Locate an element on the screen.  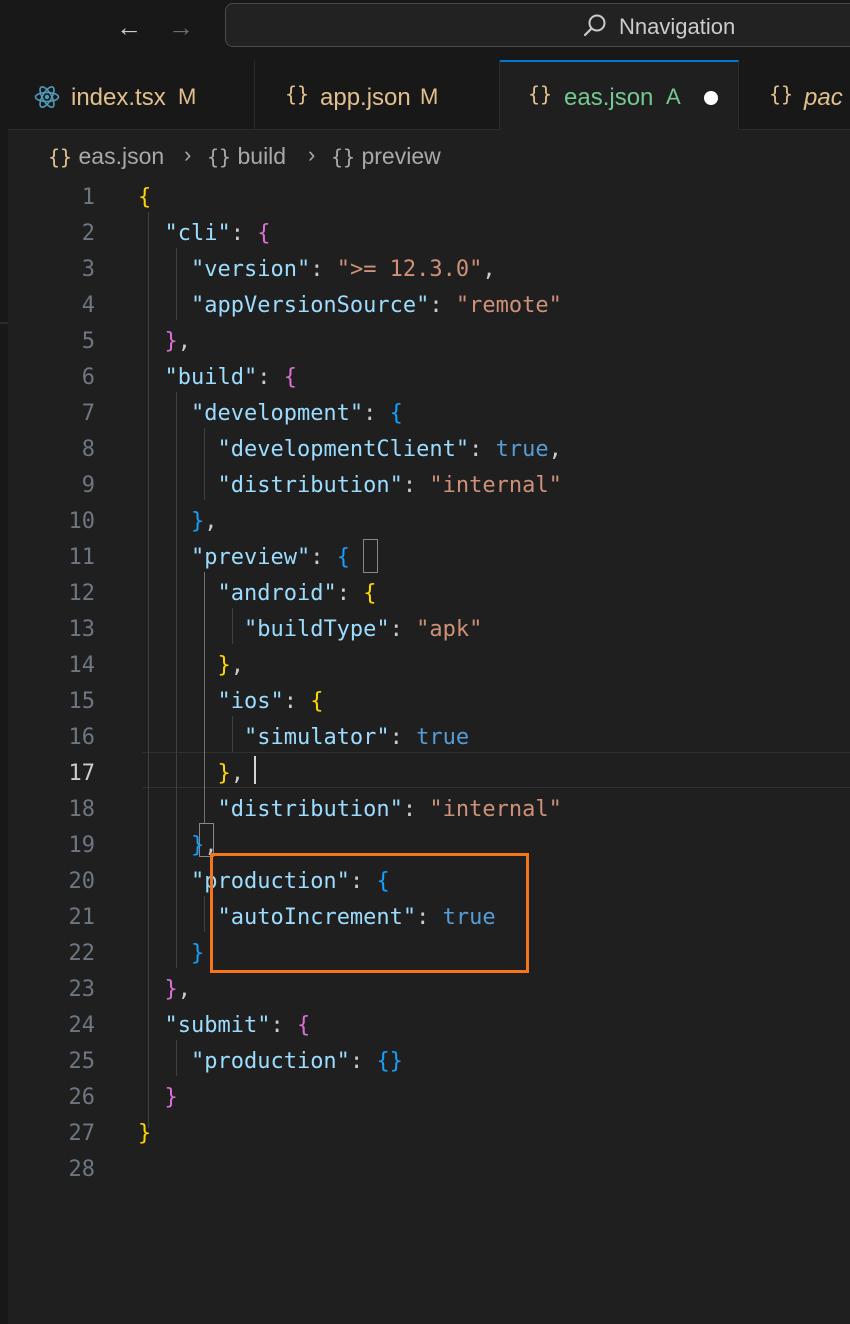
code-line: 2 "cli": { is located at coordinates (429, 234).